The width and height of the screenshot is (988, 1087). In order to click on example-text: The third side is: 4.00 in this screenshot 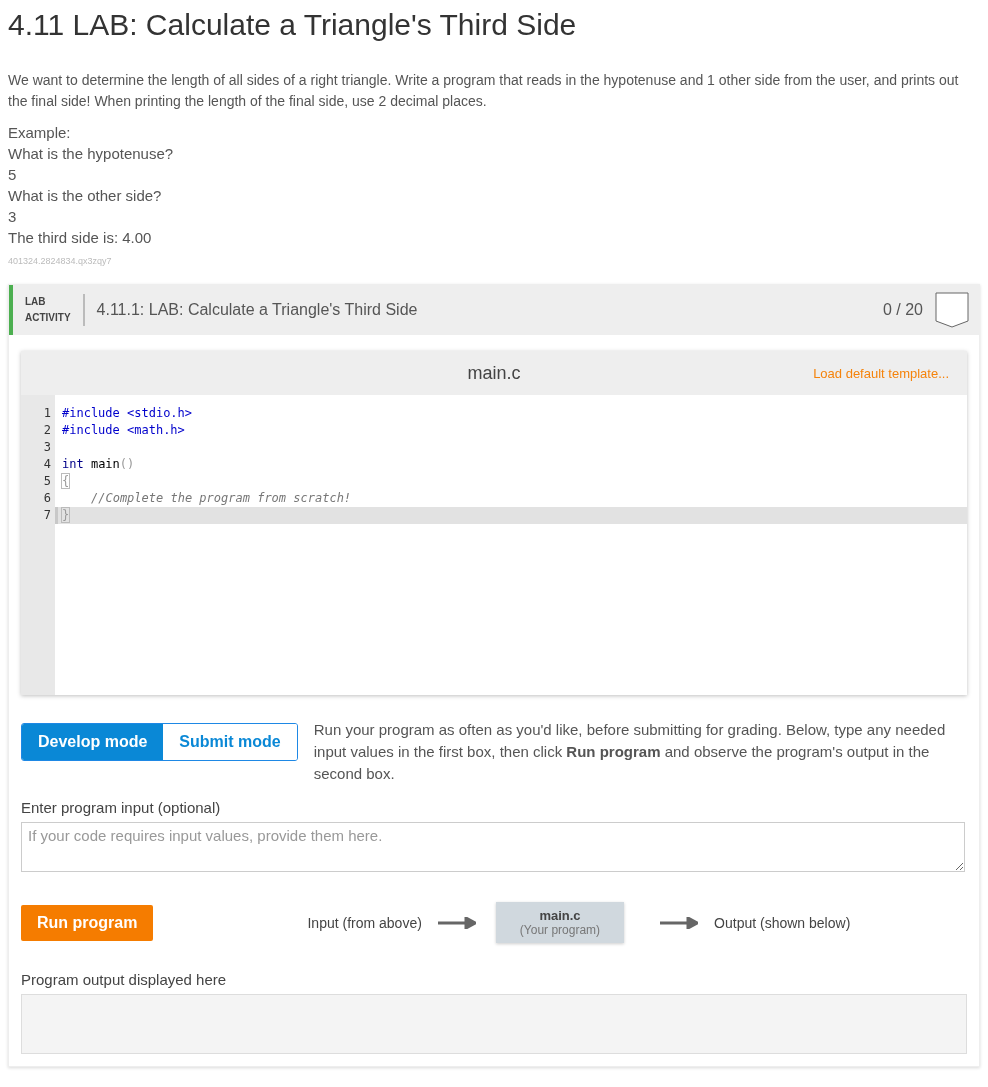, I will do `click(80, 238)`.